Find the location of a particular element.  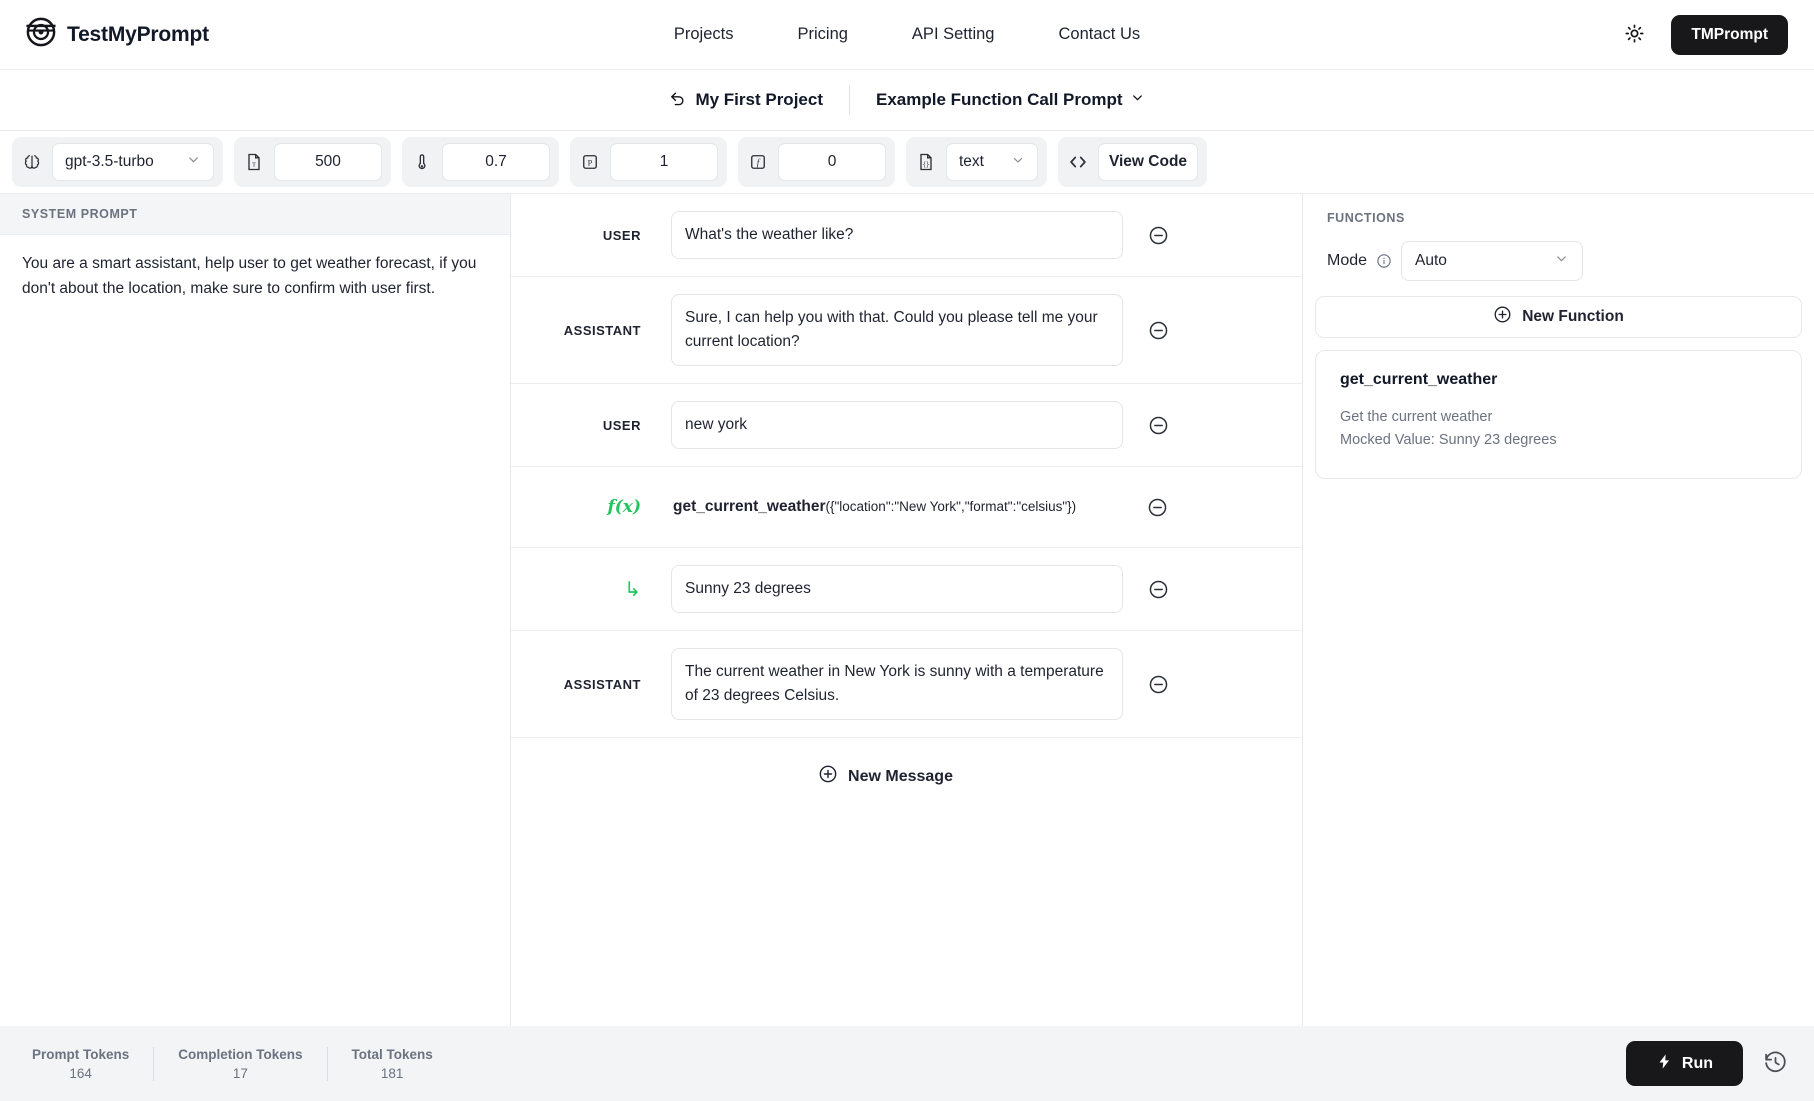

token-value: 164 is located at coordinates (80, 1073).